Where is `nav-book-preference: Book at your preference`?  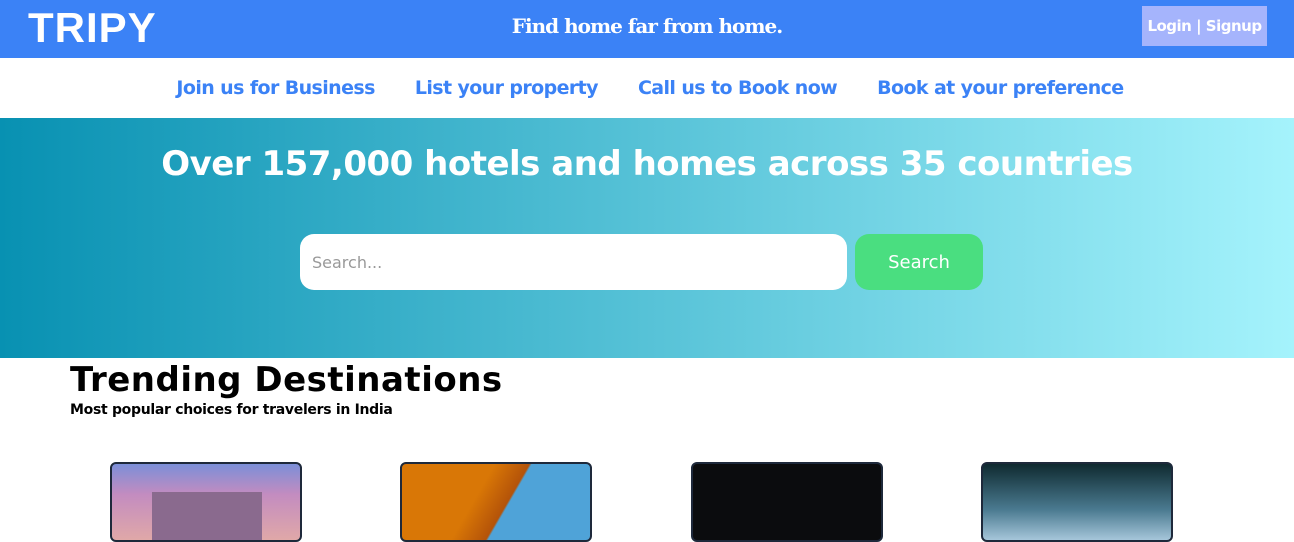 nav-book-preference: Book at your preference is located at coordinates (1000, 88).